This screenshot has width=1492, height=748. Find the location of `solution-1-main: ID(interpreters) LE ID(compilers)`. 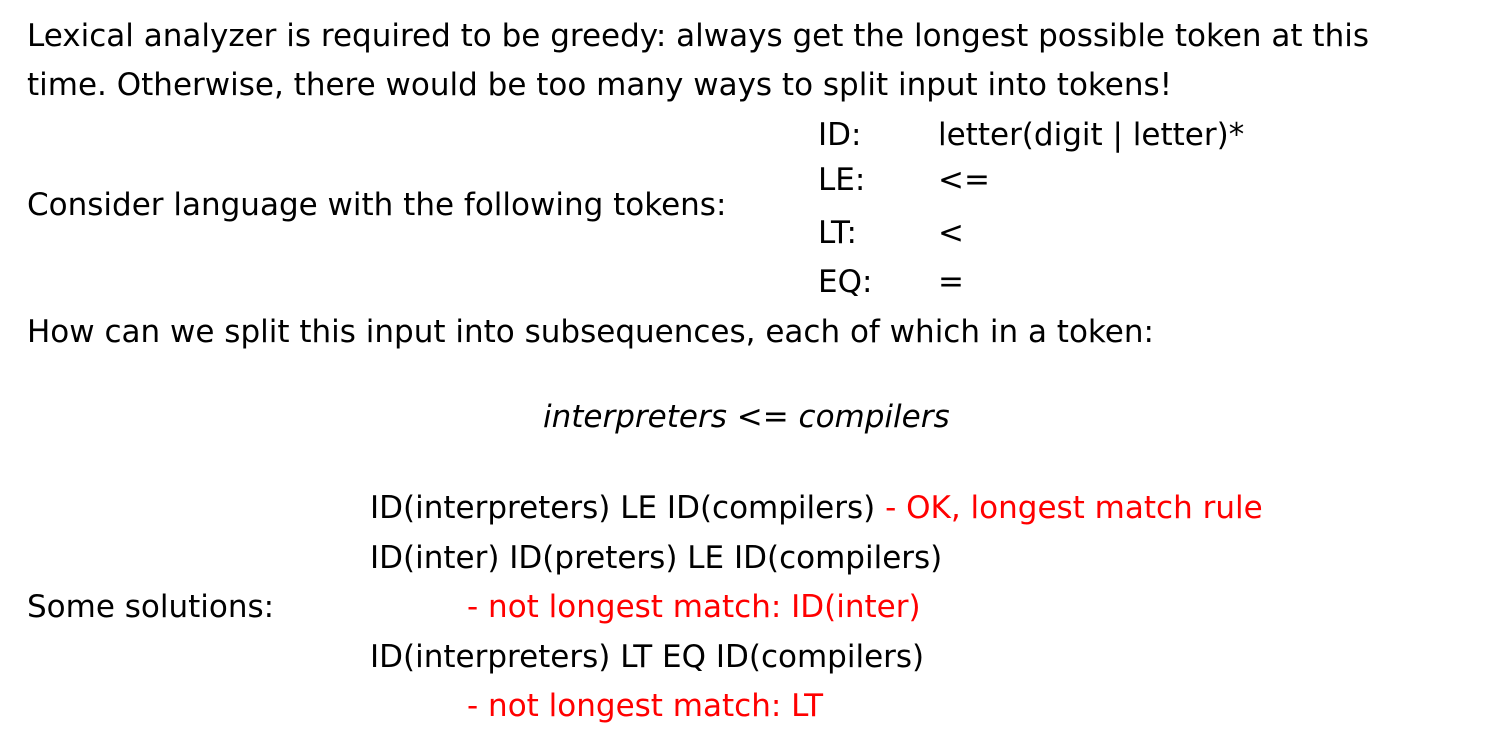

solution-1-main: ID(interpreters) LE ID(compilers) is located at coordinates (623, 508).